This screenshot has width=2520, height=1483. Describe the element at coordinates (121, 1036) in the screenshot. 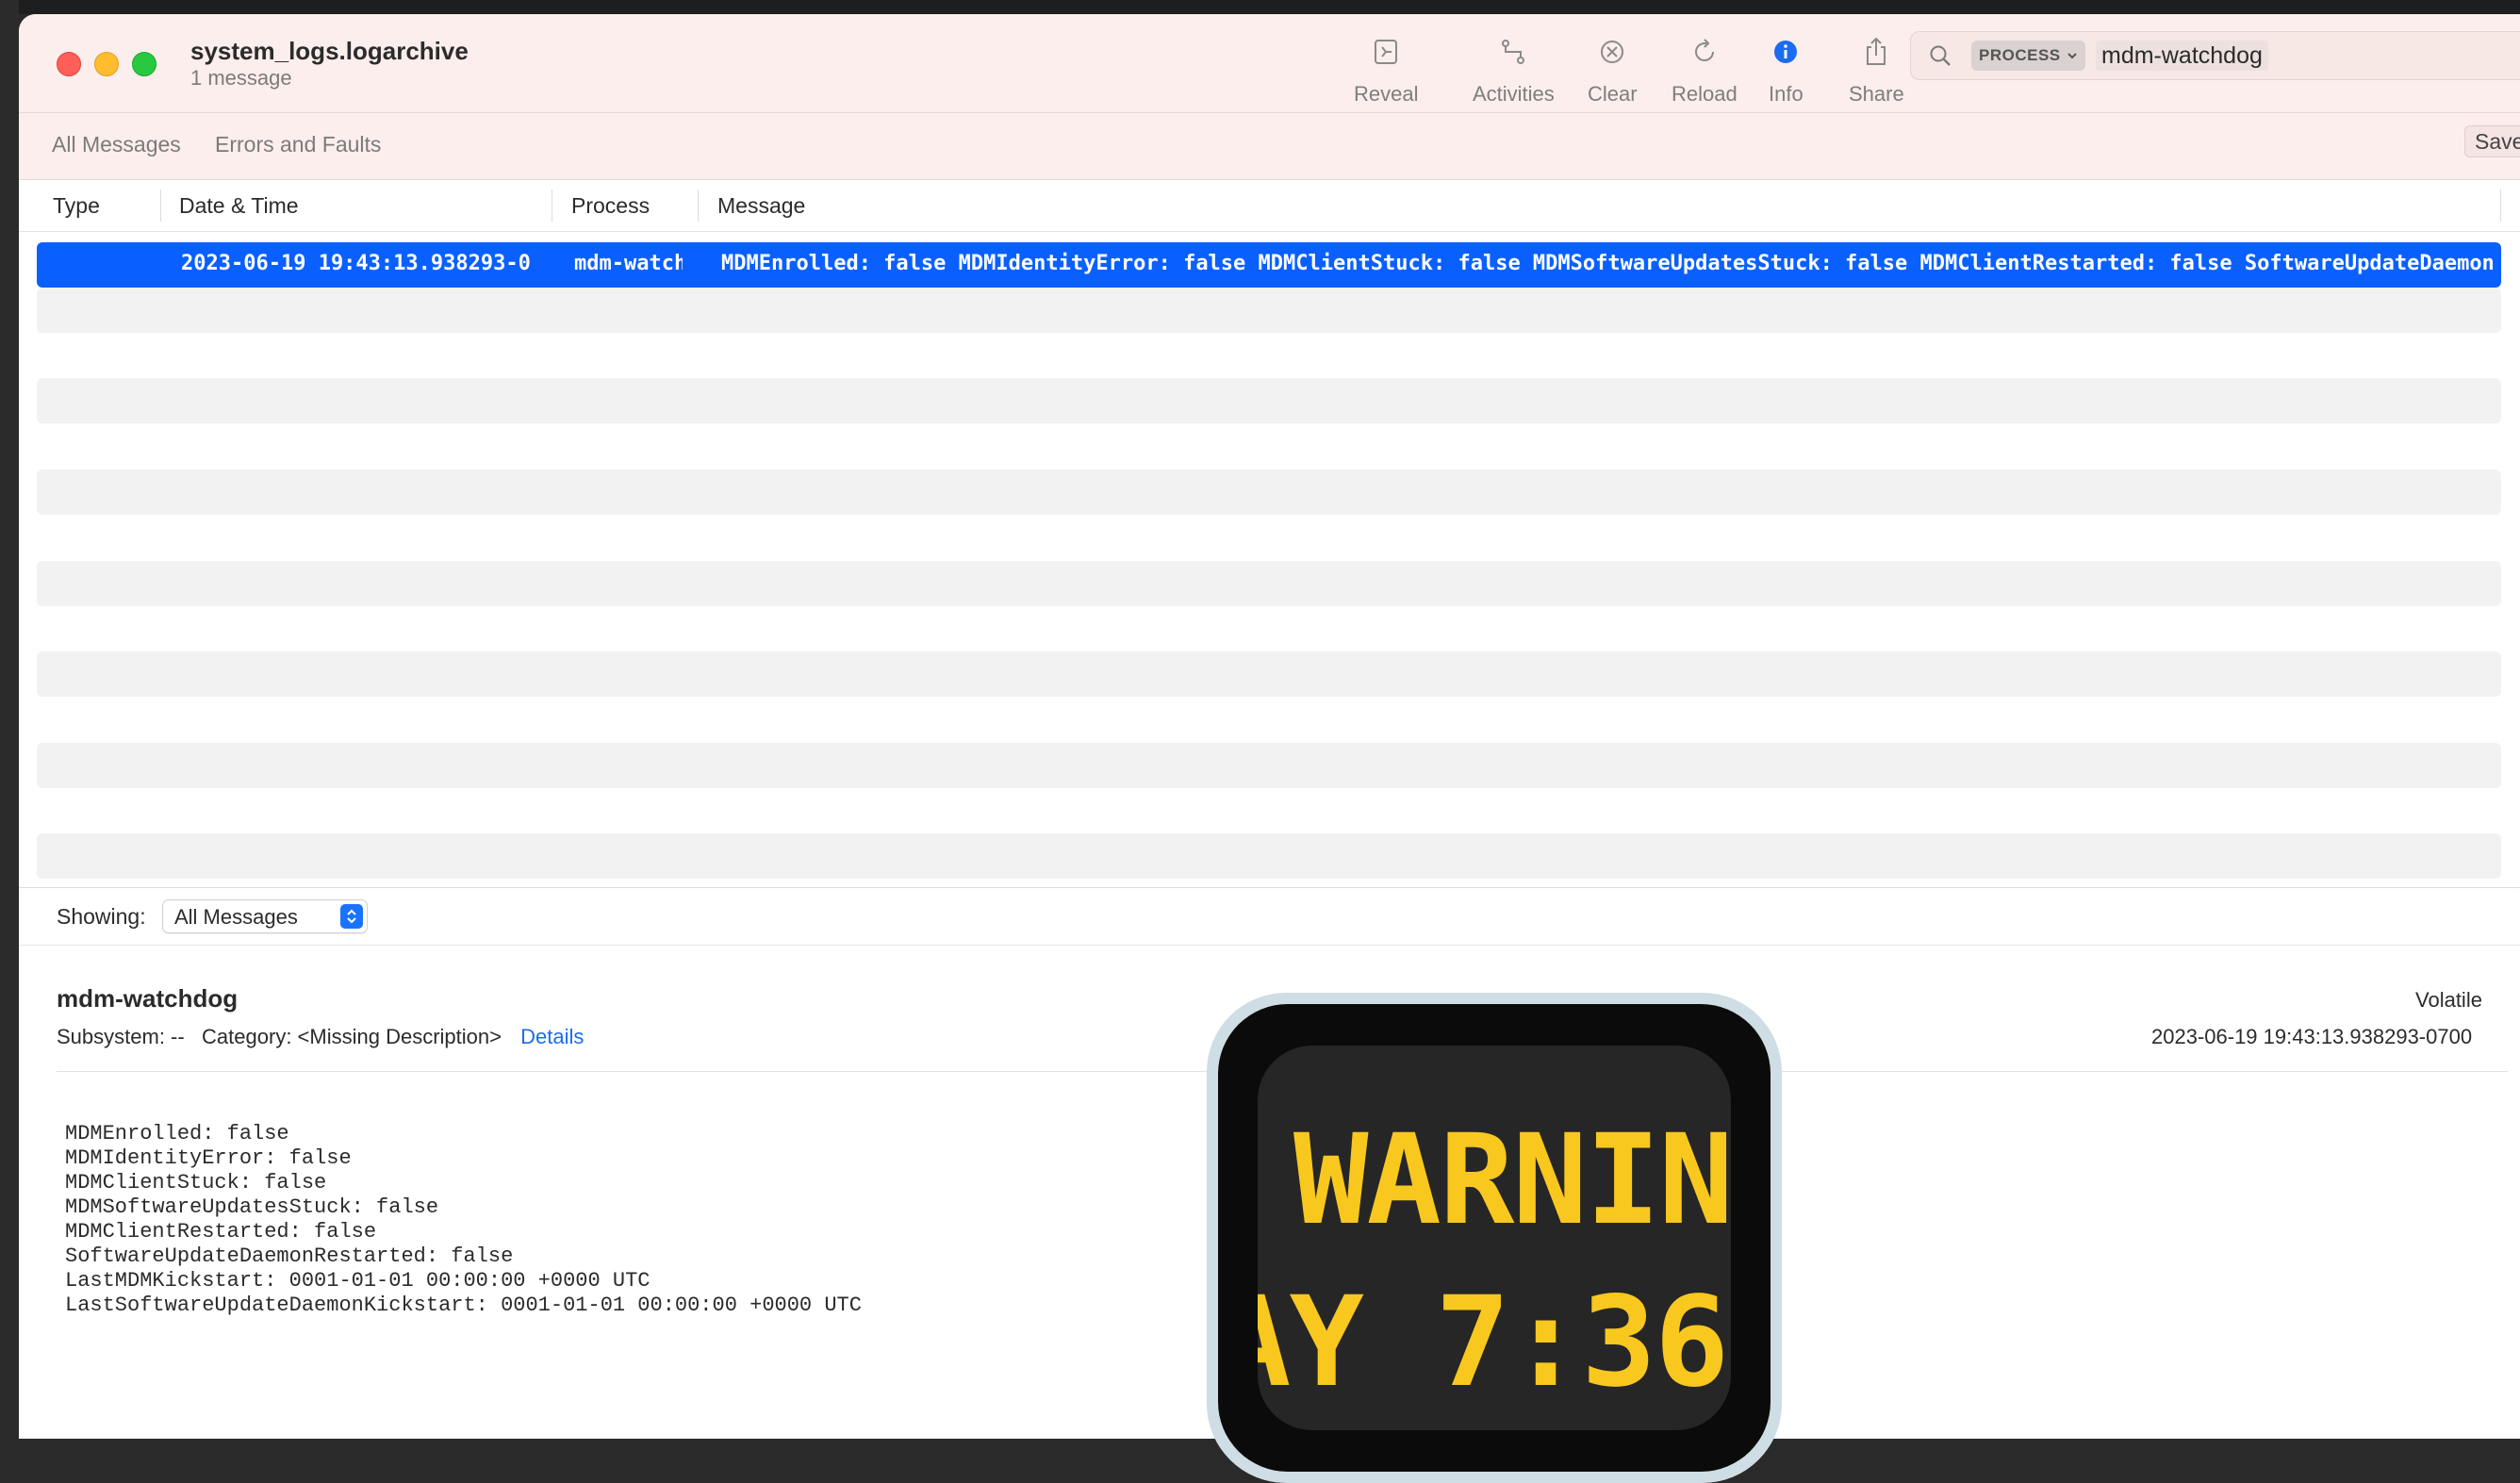

I see `detail-subsystem: Subsystem: --` at that location.